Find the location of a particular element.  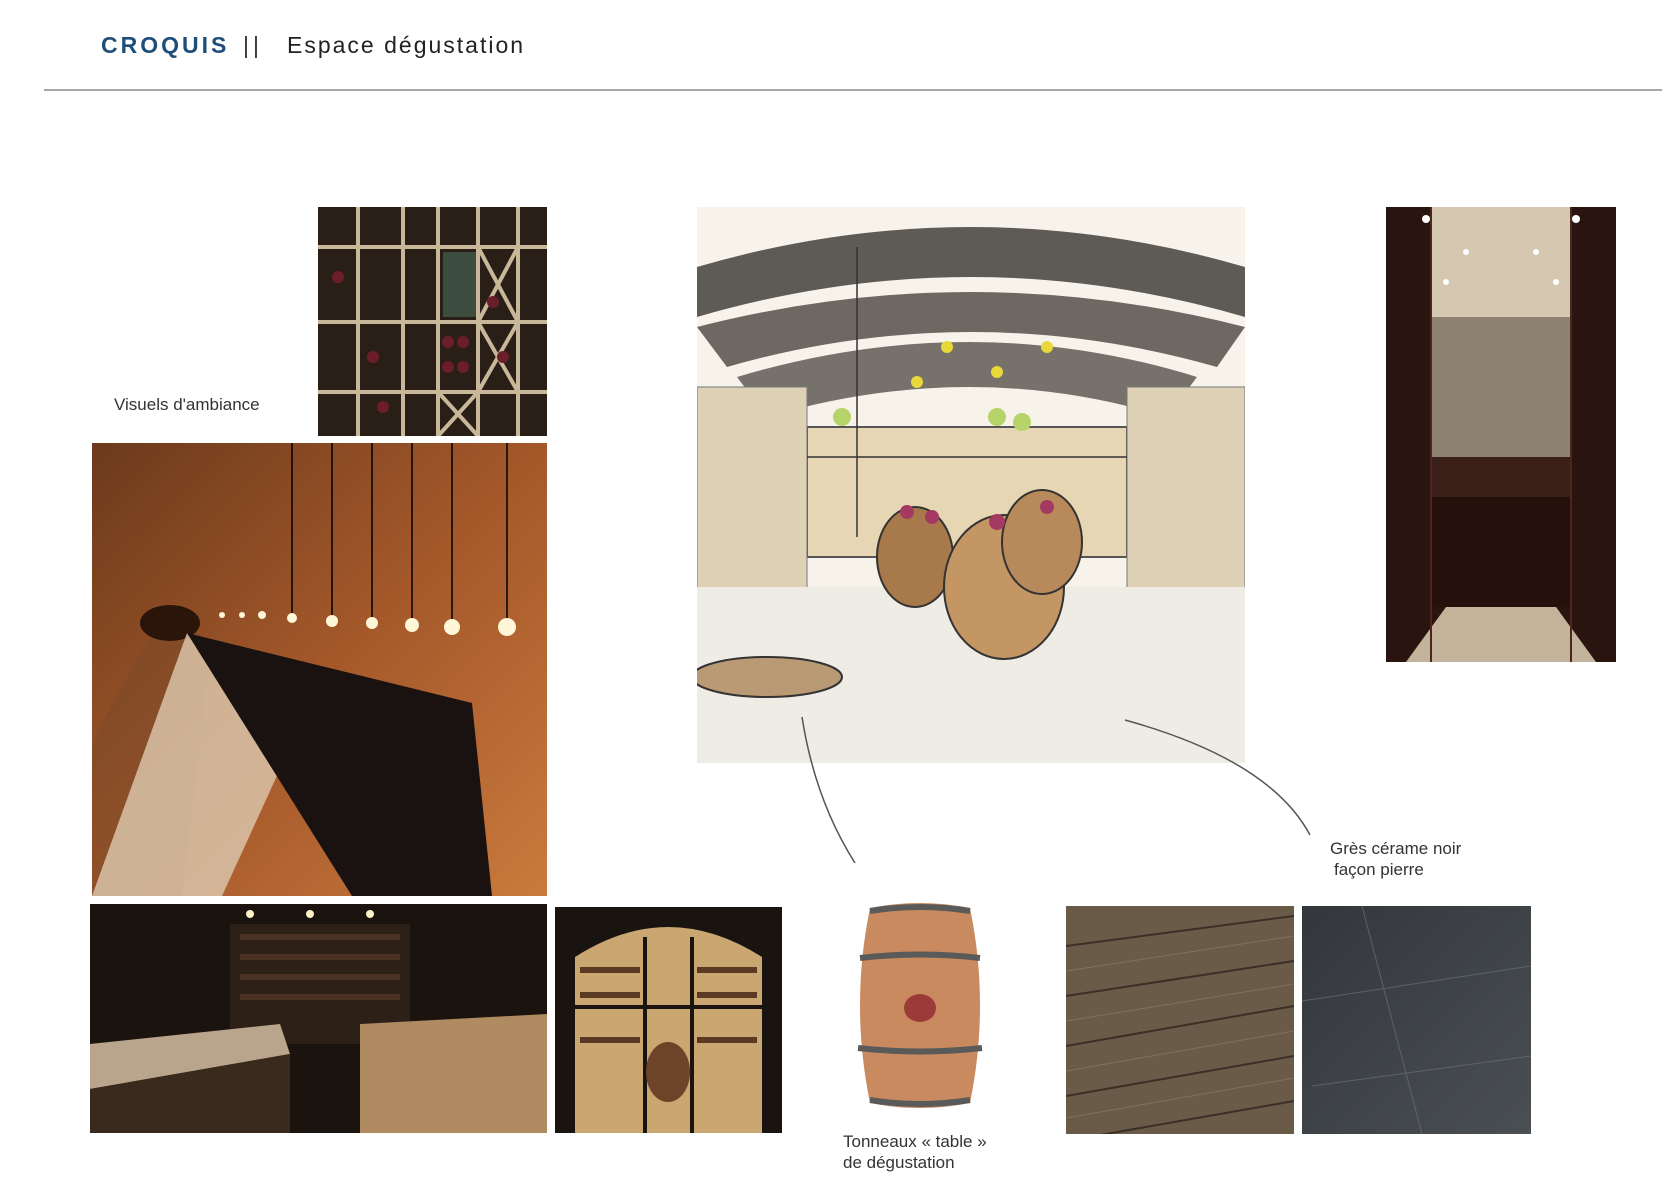

wood-floor-photo is located at coordinates (1180, 1020).